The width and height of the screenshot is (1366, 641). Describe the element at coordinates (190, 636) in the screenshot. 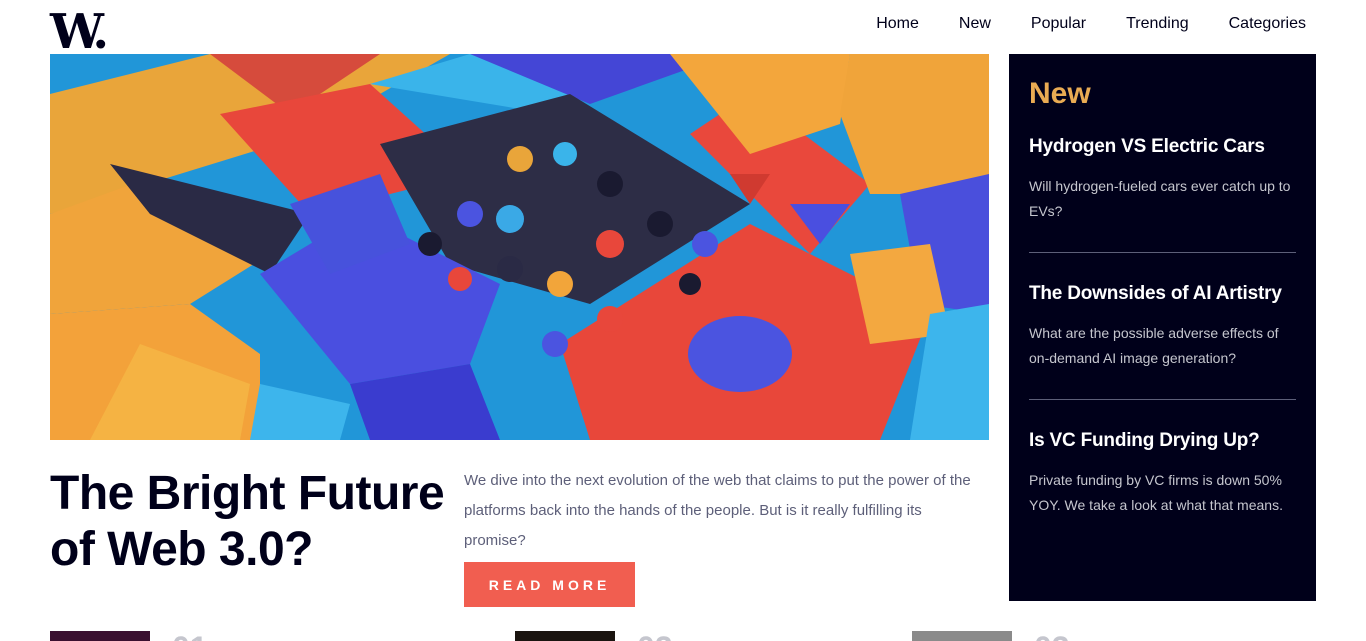

I see `article-number: 01` at that location.